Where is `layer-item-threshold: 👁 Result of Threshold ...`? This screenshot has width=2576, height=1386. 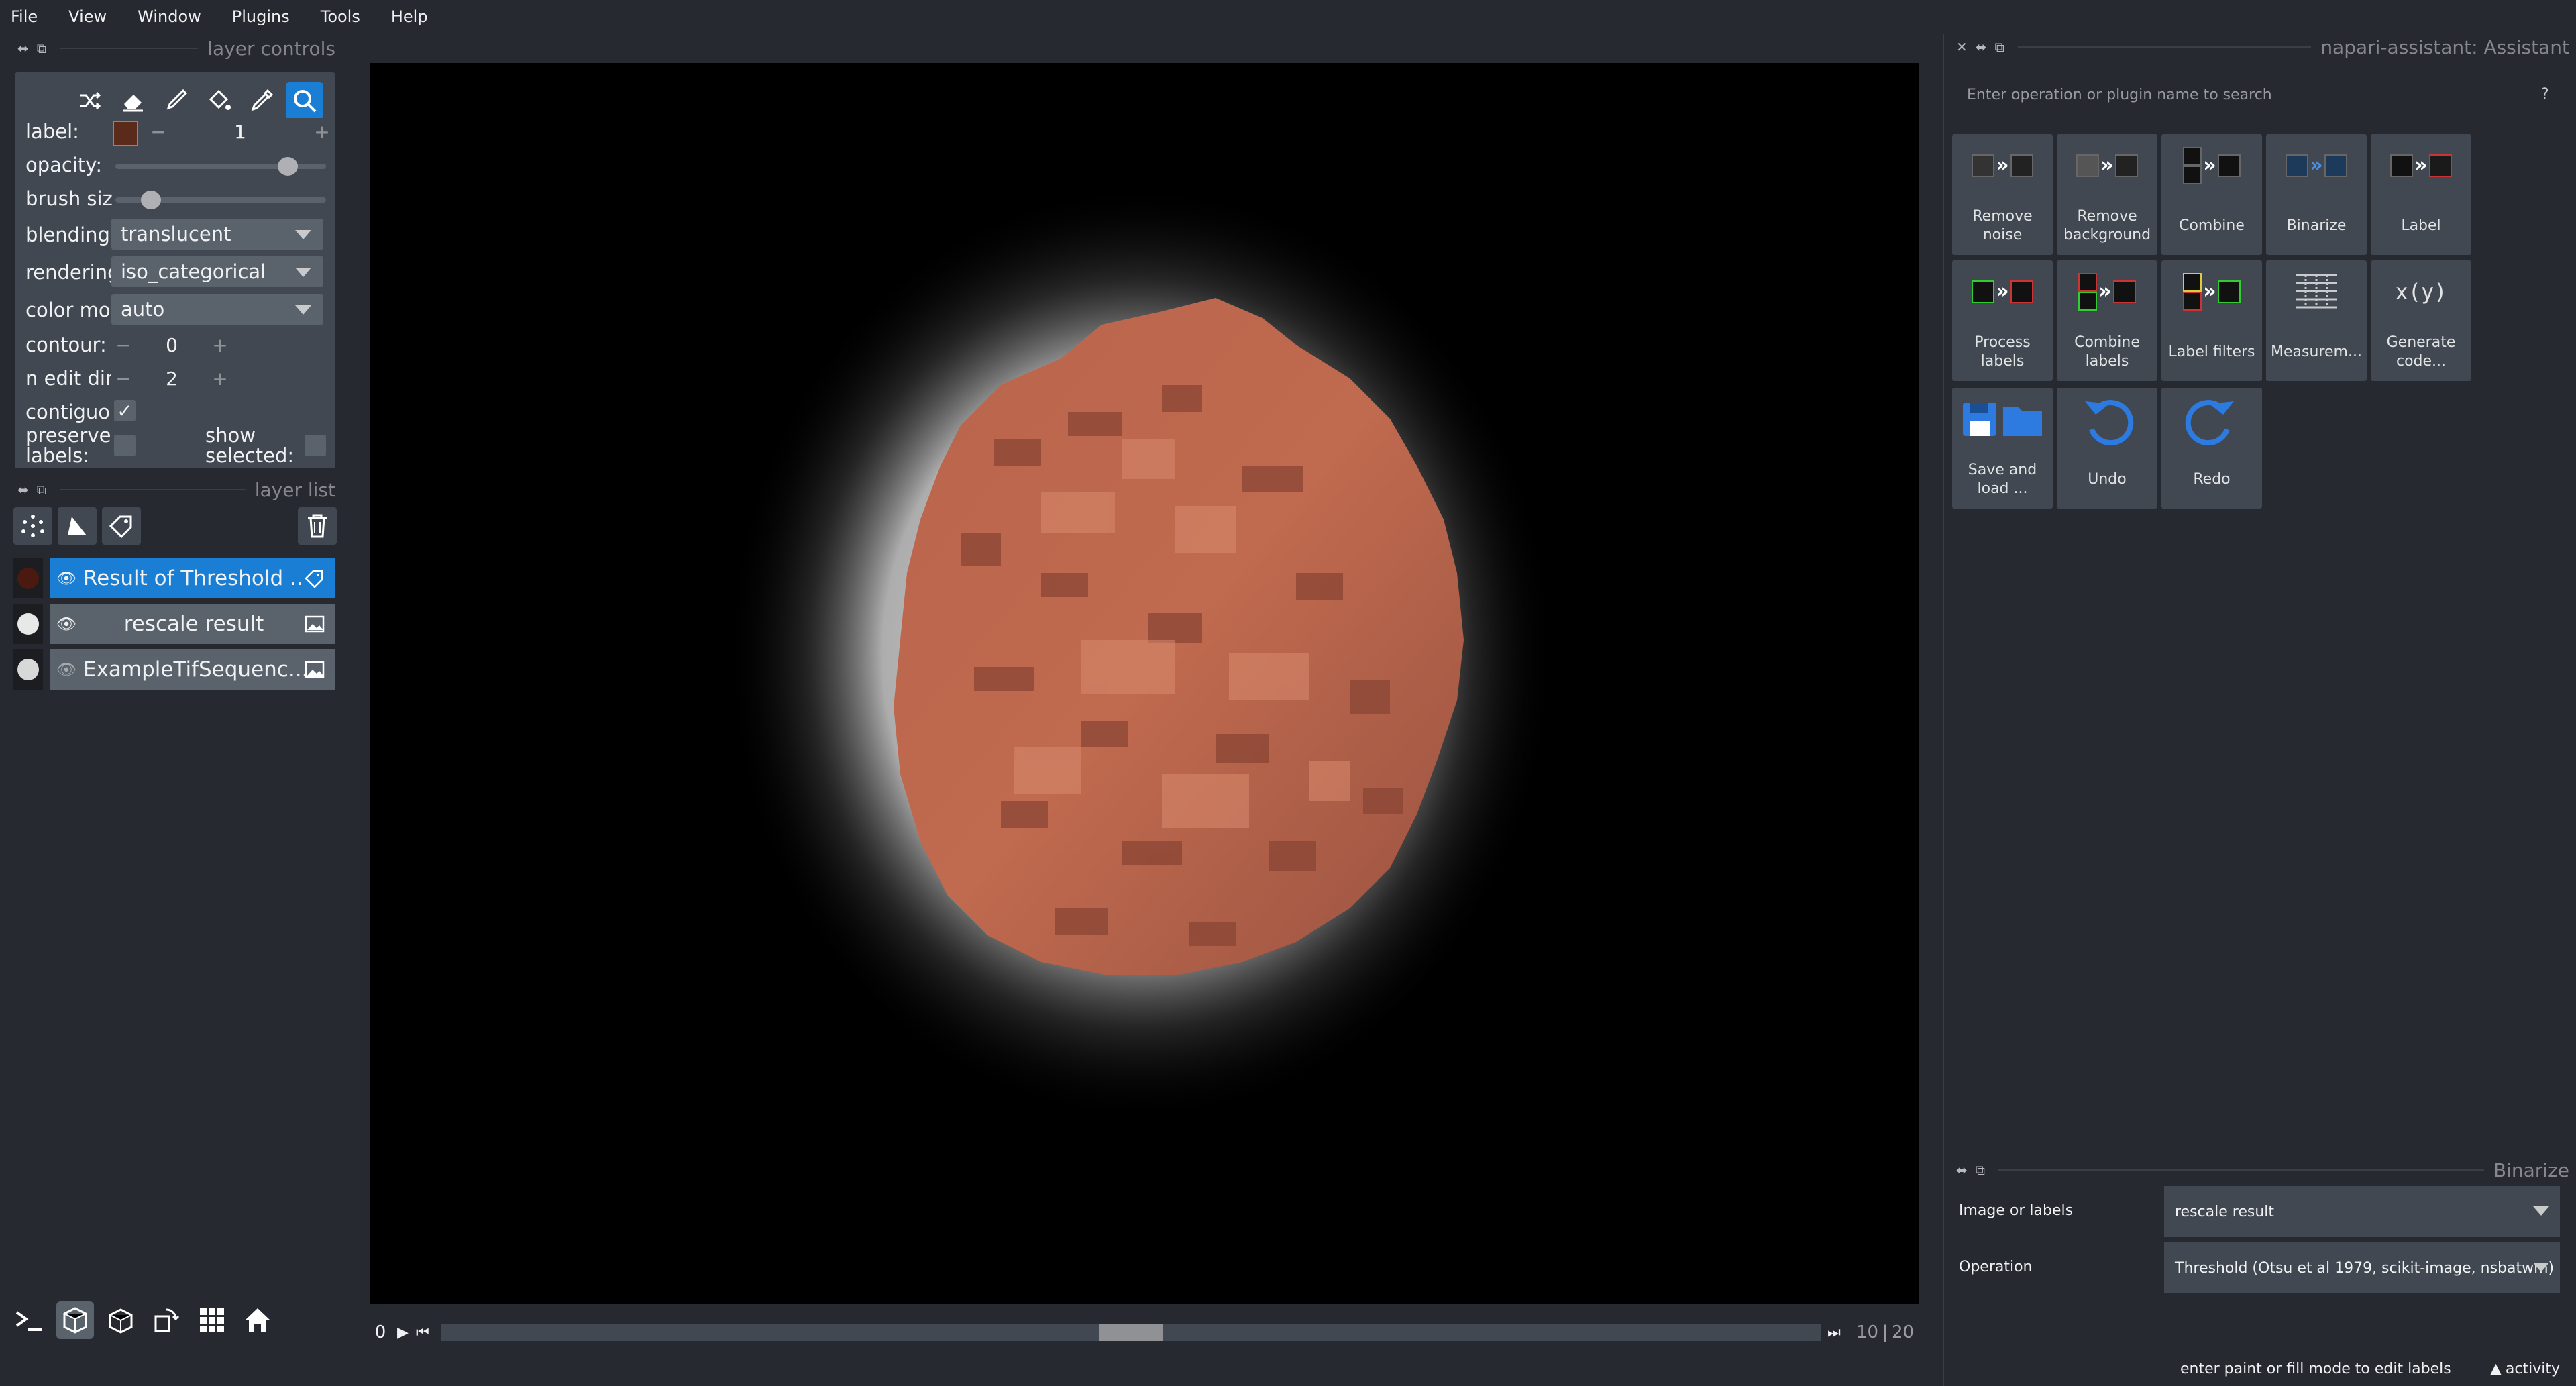 layer-item-threshold: 👁 Result of Threshold ... is located at coordinates (192, 578).